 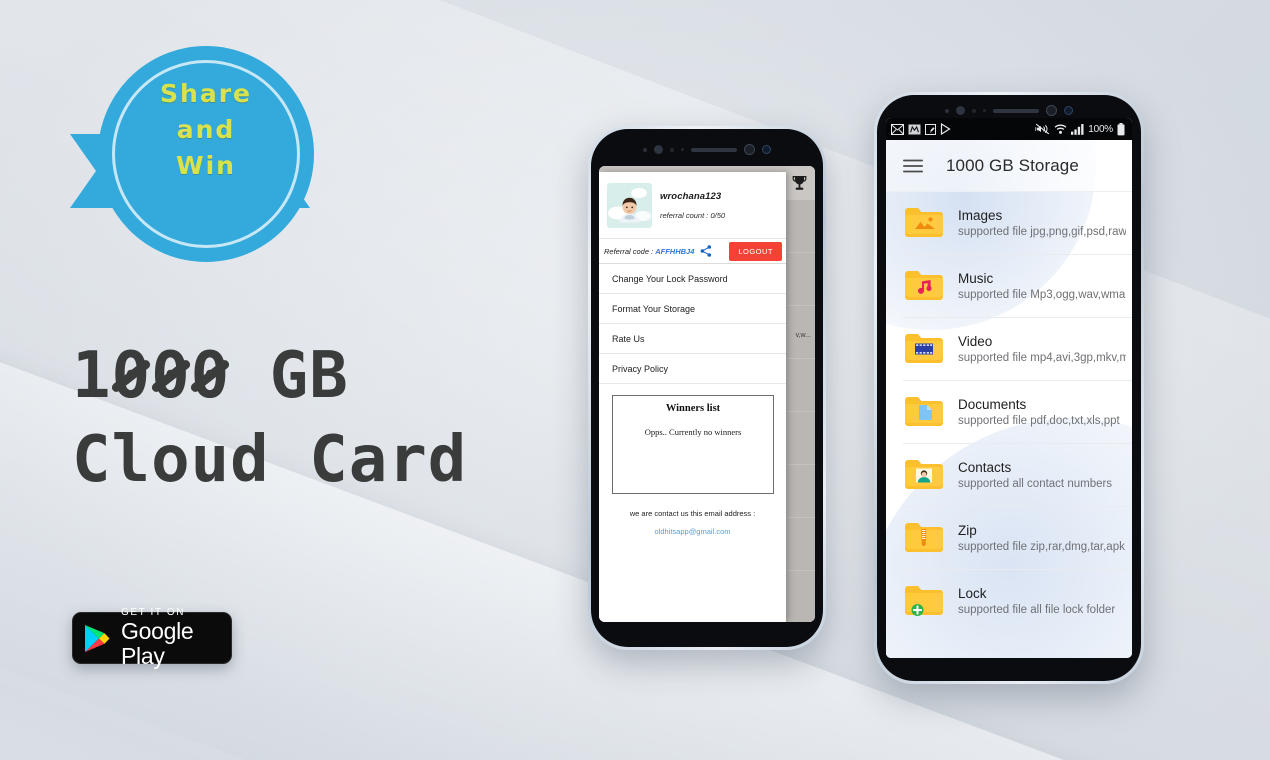 I want to click on headline-zero-2: 0, so click(x=171, y=376).